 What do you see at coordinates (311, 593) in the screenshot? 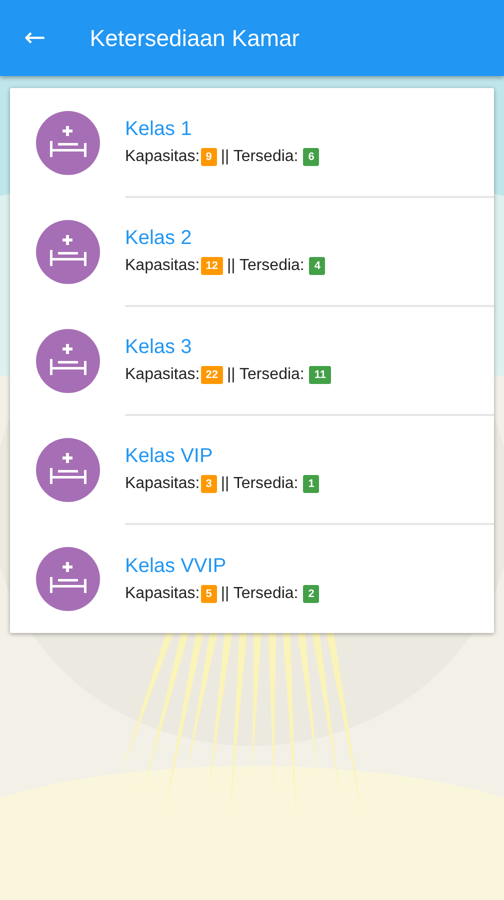
I see `available-badge: 2` at bounding box center [311, 593].